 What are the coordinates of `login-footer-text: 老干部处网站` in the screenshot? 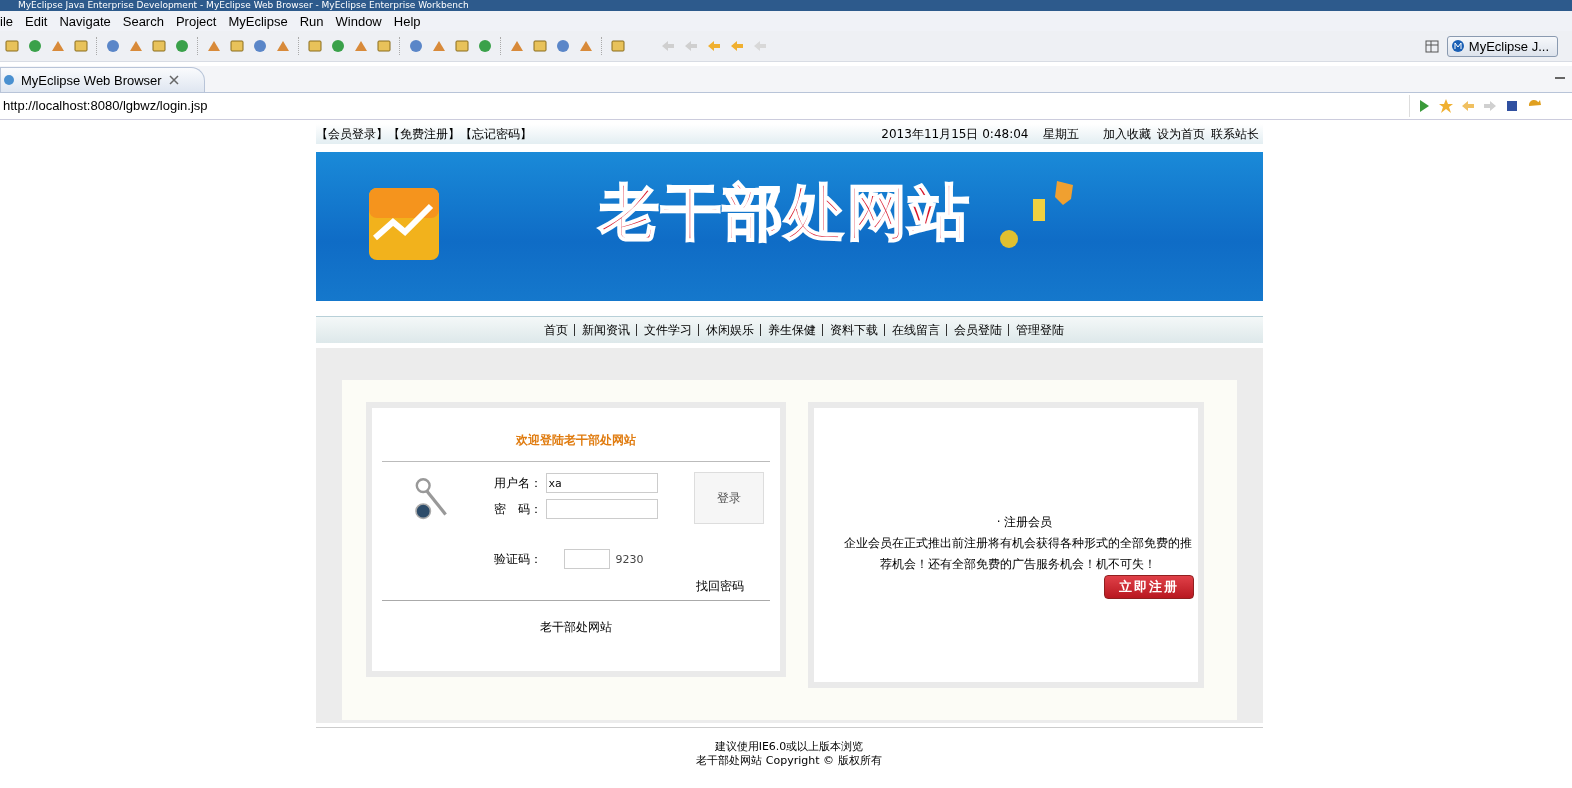 It's located at (575, 618).